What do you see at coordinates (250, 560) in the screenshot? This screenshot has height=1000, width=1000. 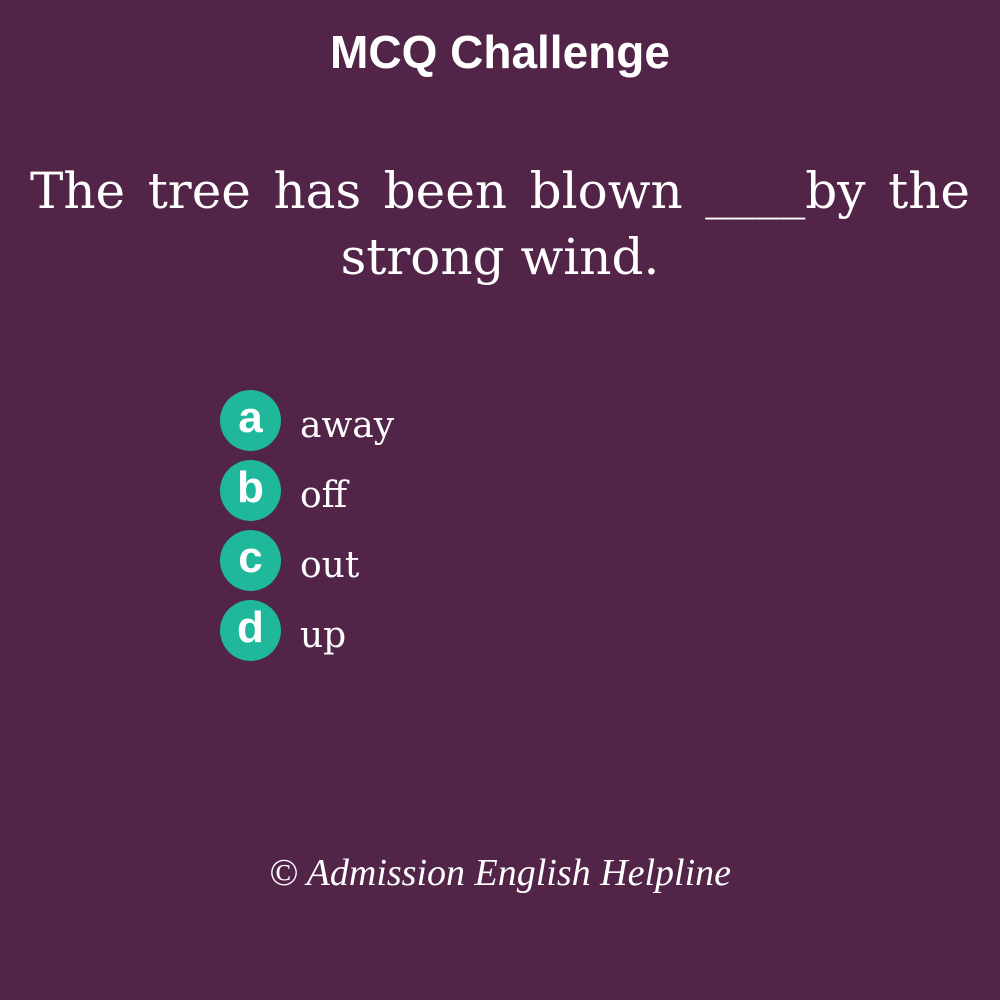 I see `option-letter-badge: c` at bounding box center [250, 560].